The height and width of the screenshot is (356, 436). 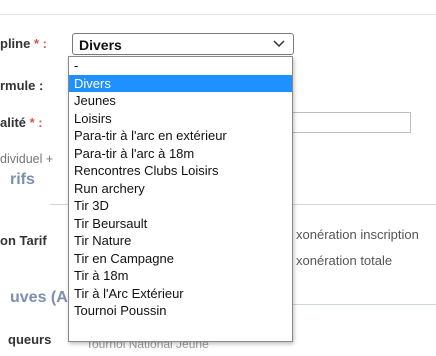 I want to click on dropdown-option: Para-tir à l'arc en extérieur, so click(x=180, y=136).